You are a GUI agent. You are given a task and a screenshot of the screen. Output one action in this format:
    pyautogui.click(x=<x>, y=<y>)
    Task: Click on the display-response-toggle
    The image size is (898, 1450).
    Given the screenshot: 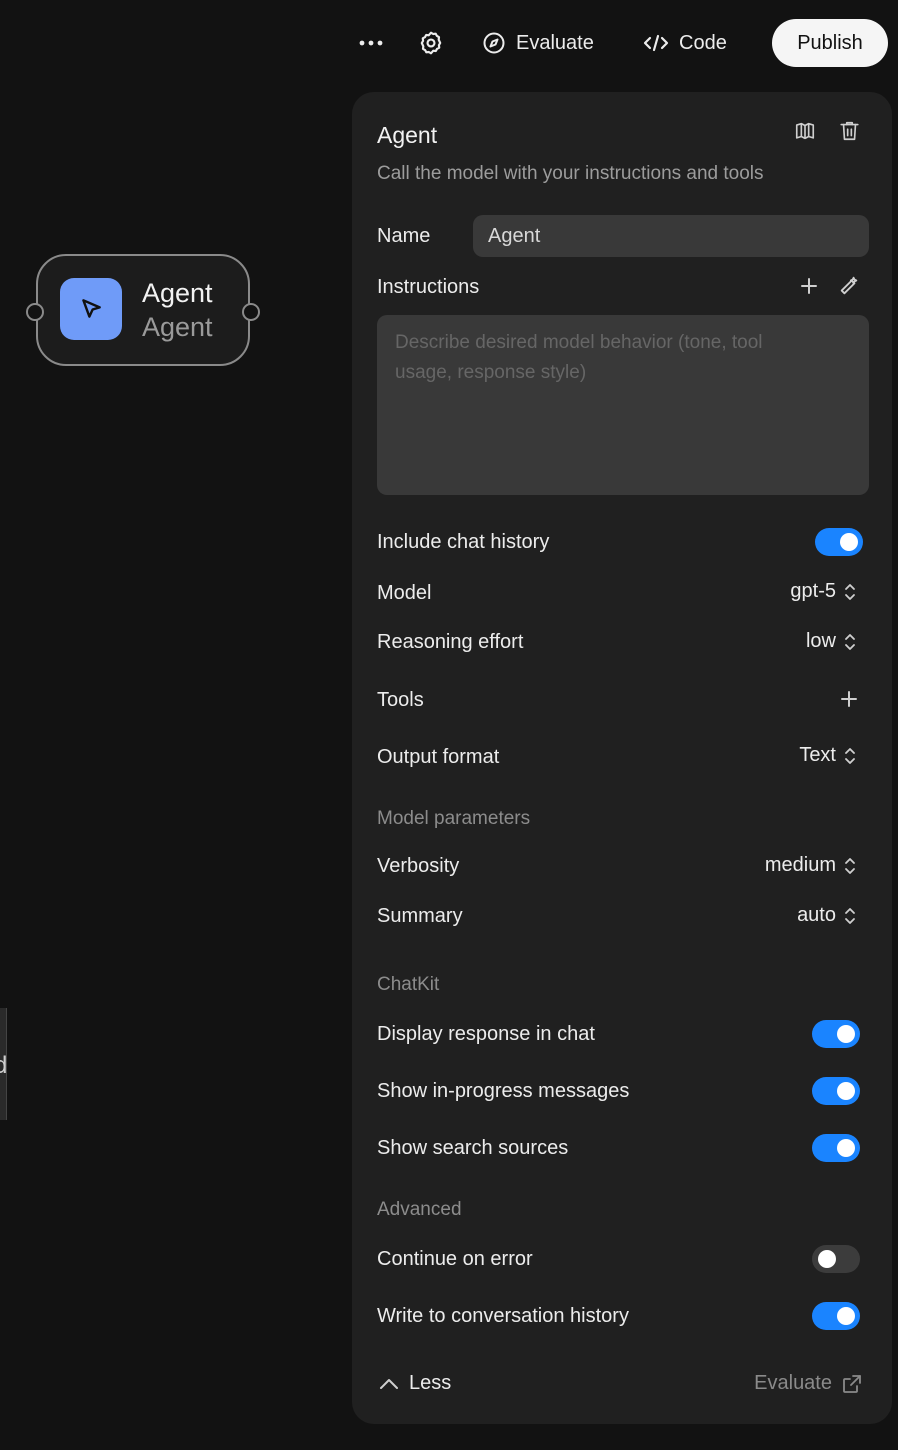 What is the action you would take?
    pyautogui.click(x=836, y=1034)
    